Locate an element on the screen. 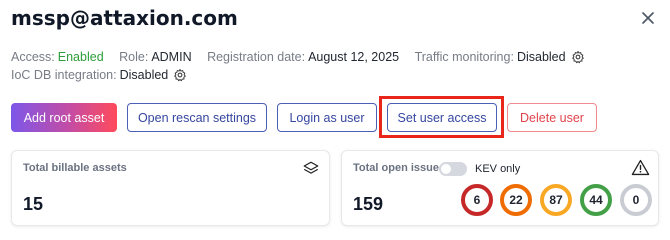  access-value: Enabled is located at coordinates (80, 57).